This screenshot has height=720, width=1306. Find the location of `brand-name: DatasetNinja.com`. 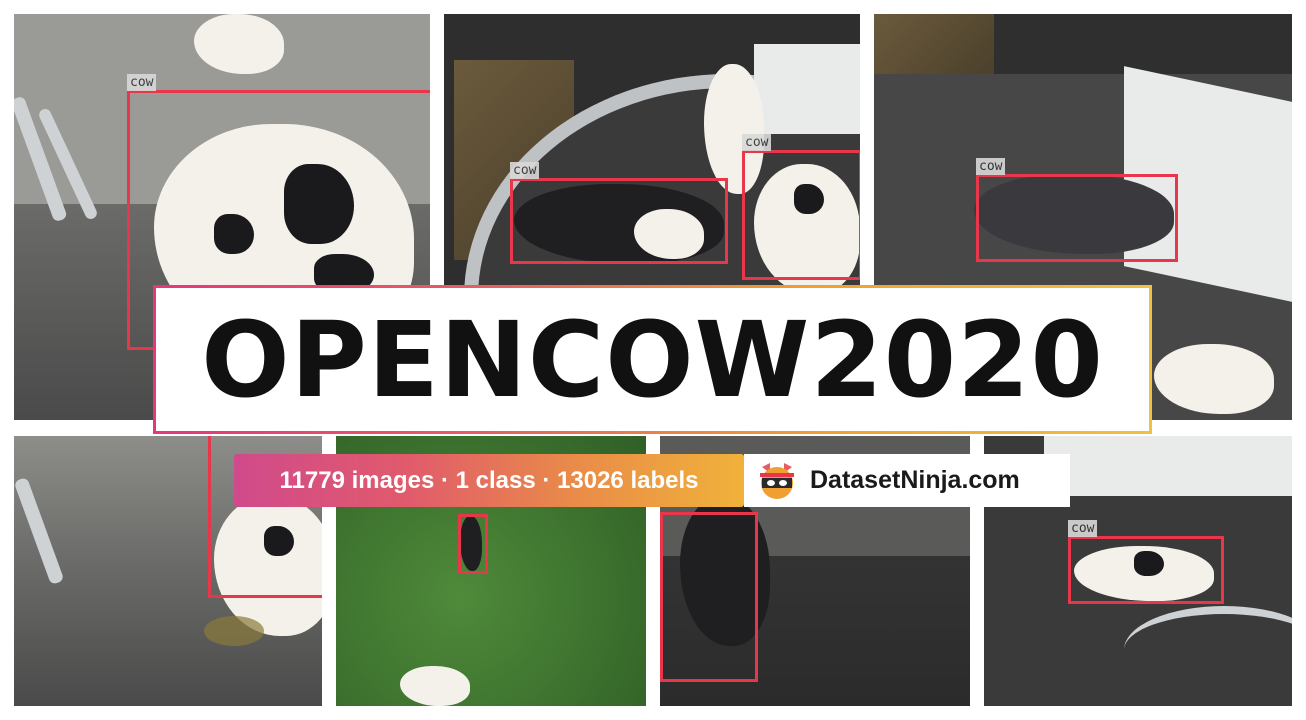

brand-name: DatasetNinja.com is located at coordinates (915, 480).